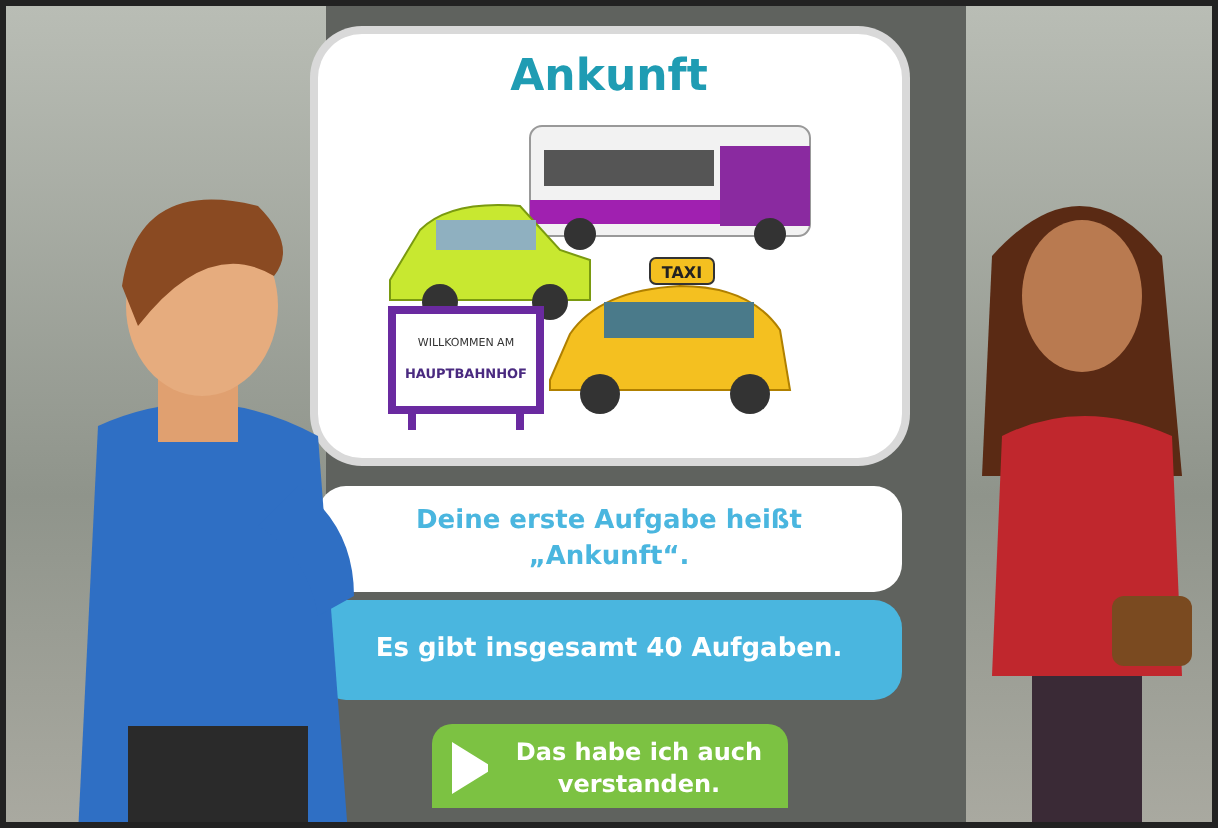  Describe the element at coordinates (681, 273) in the screenshot. I see `taxi-sign-text: TAXI` at that location.